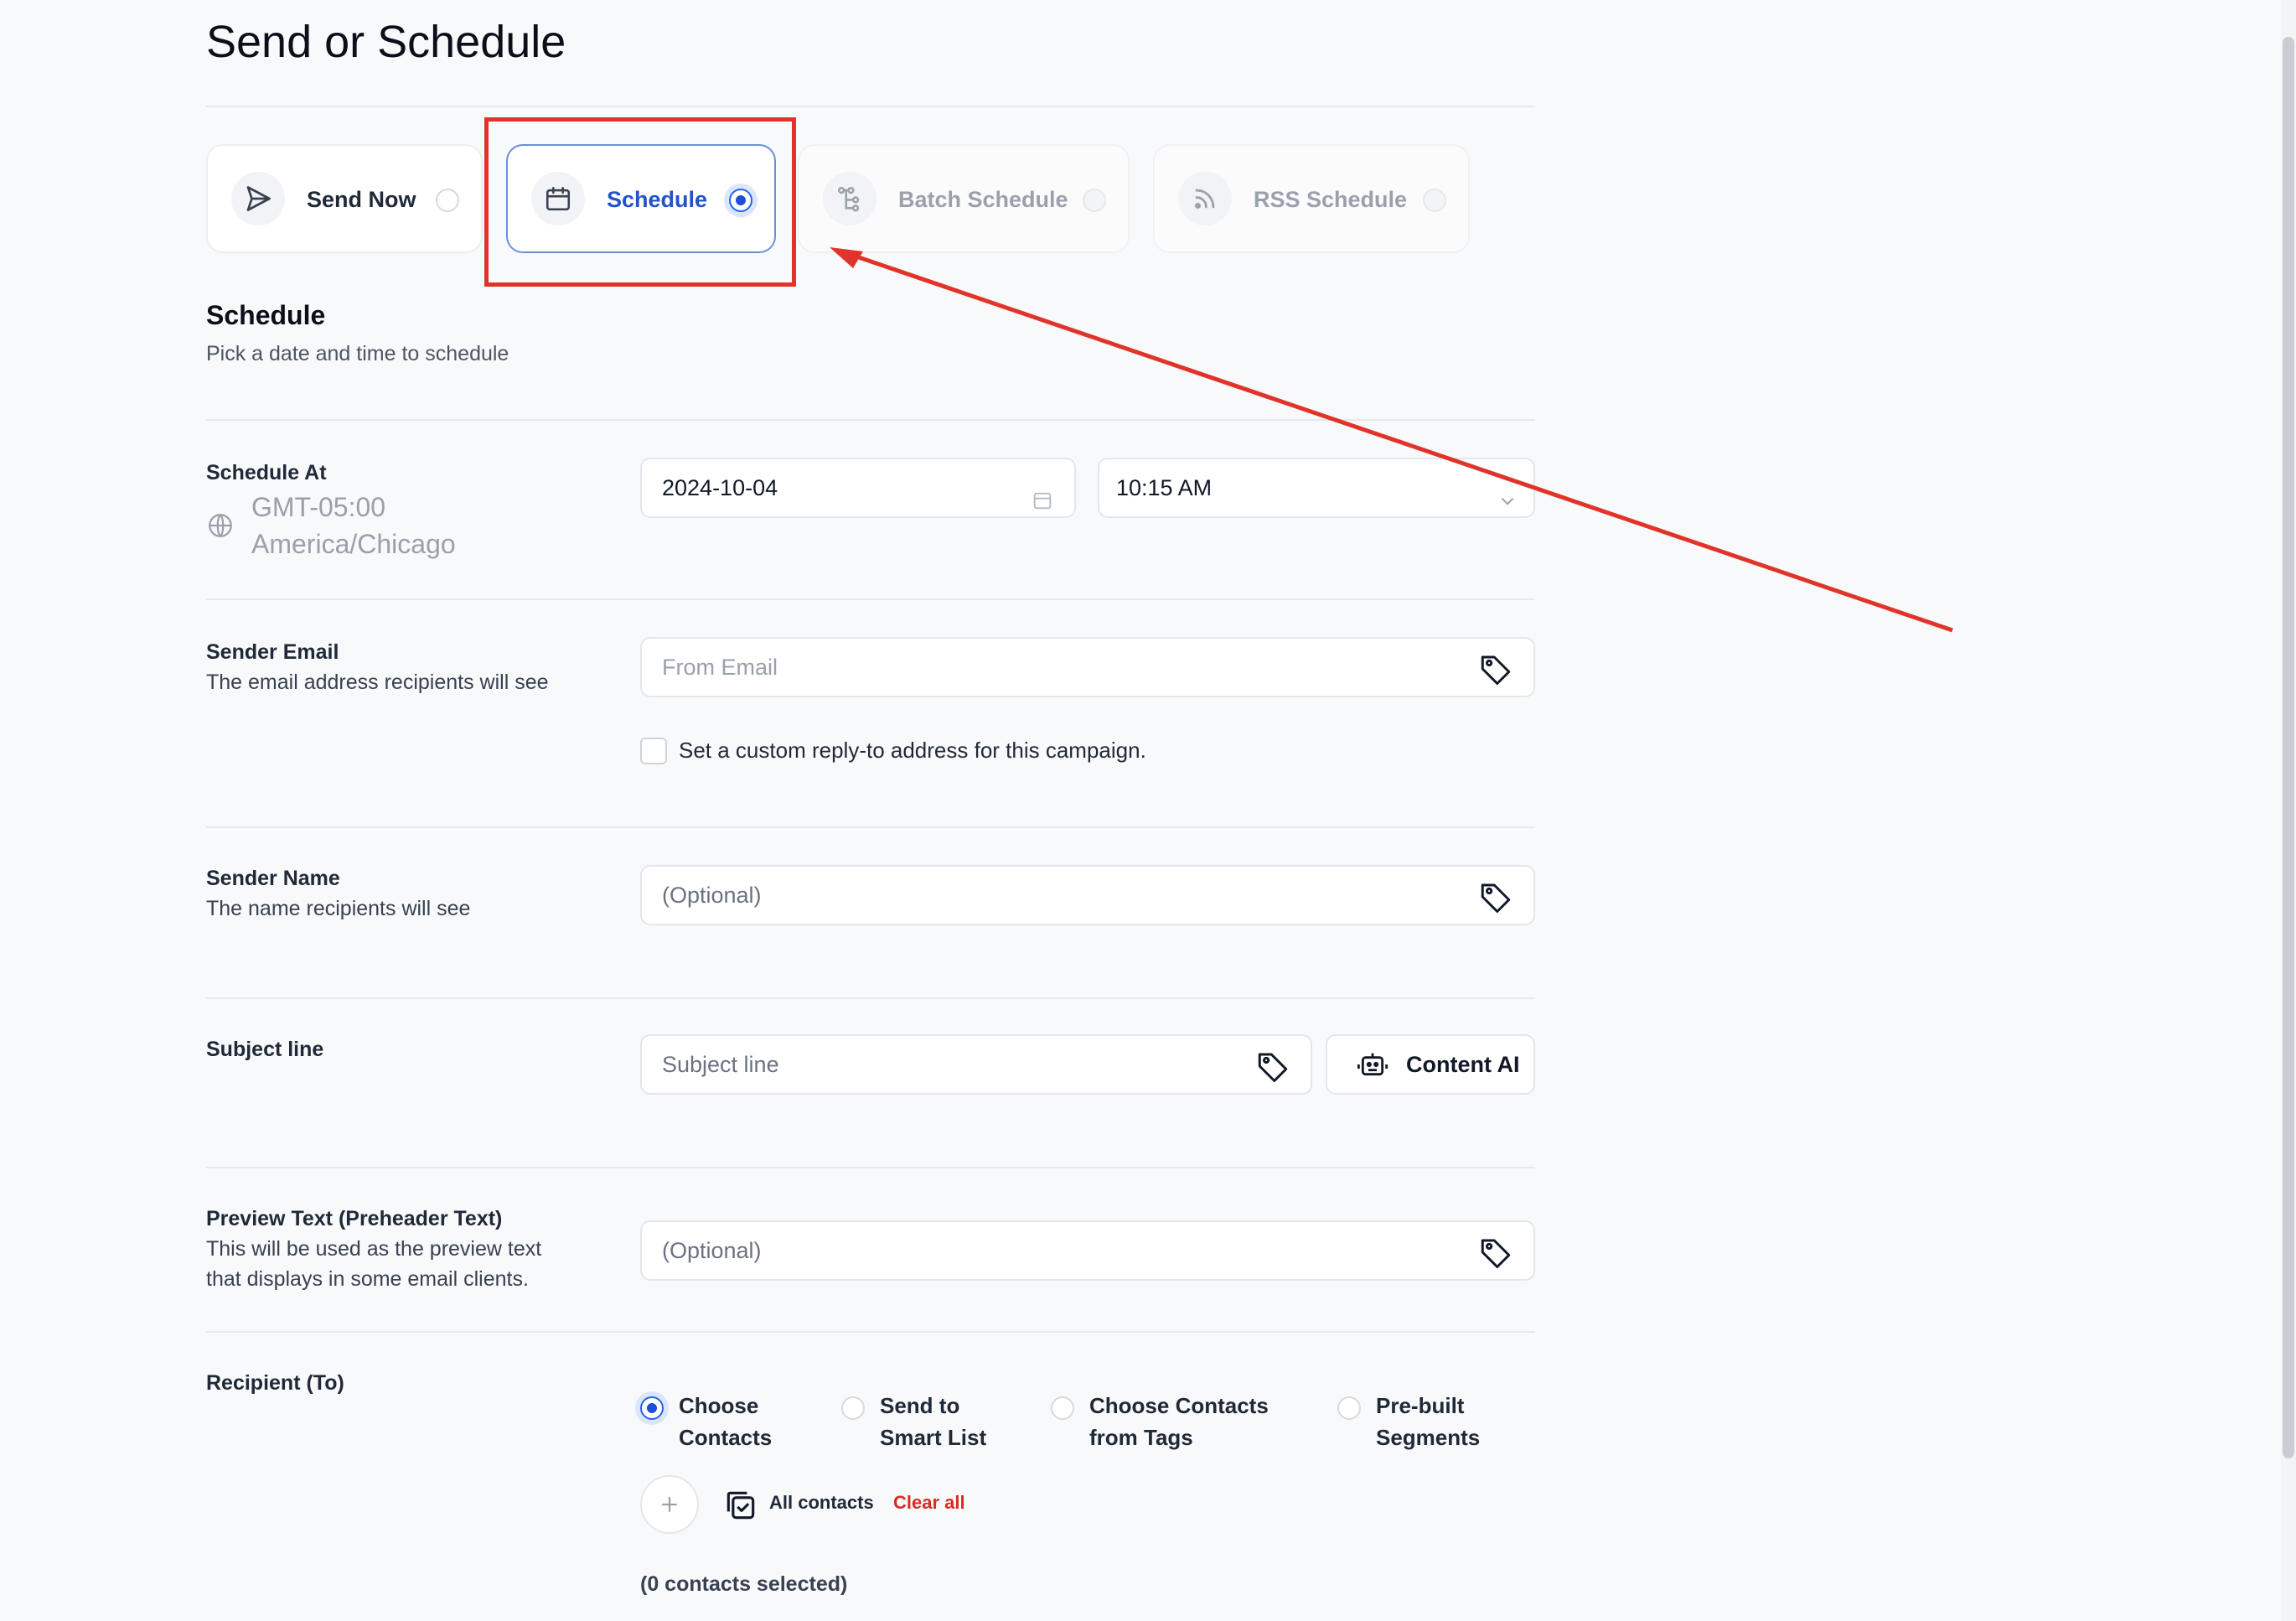  Describe the element at coordinates (1391, 440) in the screenshot. I see `annotation-arrow` at that location.